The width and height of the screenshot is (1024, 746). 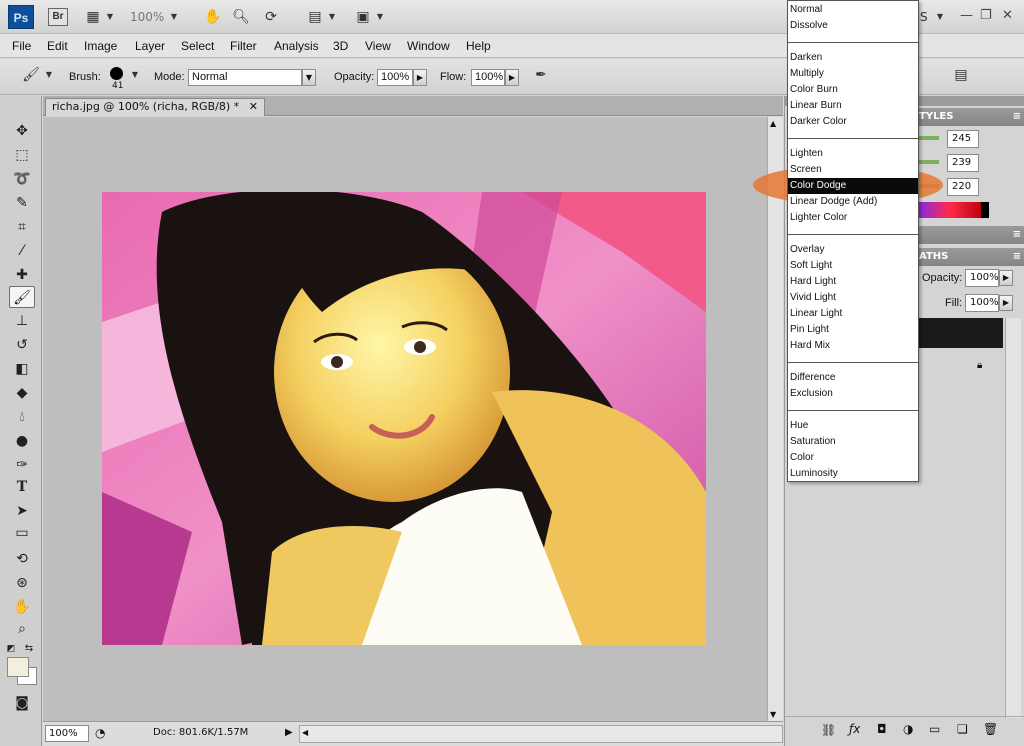 I want to click on link-layers-icon: ⛓, so click(x=828, y=730).